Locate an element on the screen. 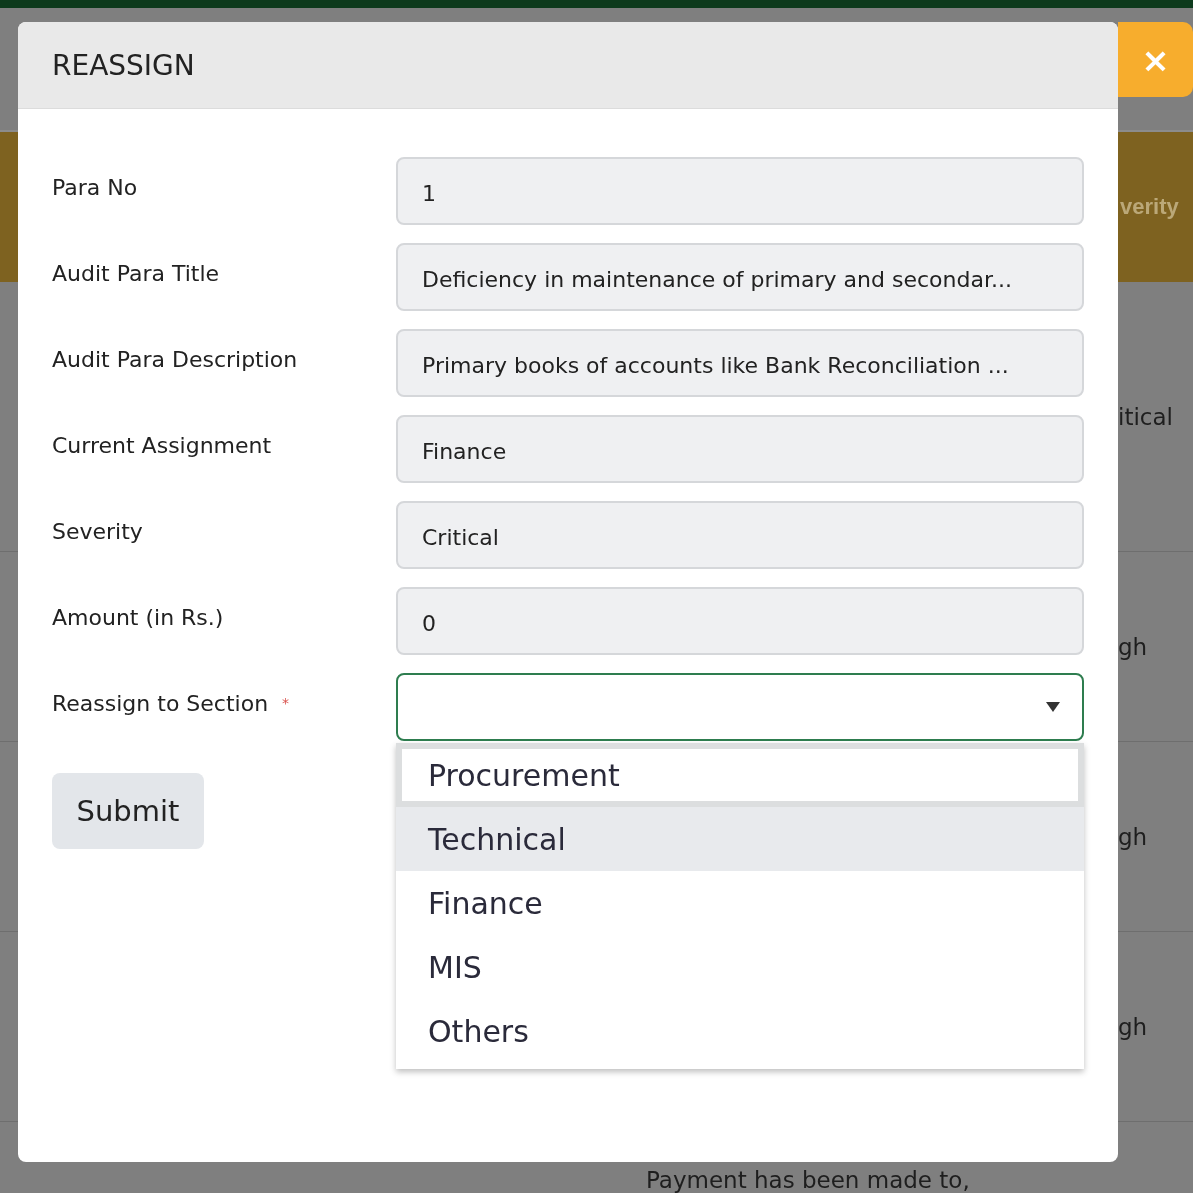 Image resolution: width=1193 pixels, height=1193 pixels. dropdown-option: Procurement is located at coordinates (740, 775).